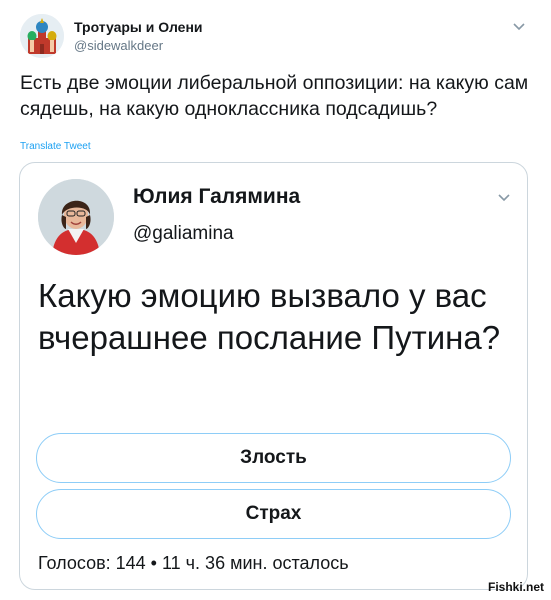  What do you see at coordinates (193, 563) in the screenshot?
I see `poll-status: Голосов: 144 • 11 ч. 36 мин. осталось` at bounding box center [193, 563].